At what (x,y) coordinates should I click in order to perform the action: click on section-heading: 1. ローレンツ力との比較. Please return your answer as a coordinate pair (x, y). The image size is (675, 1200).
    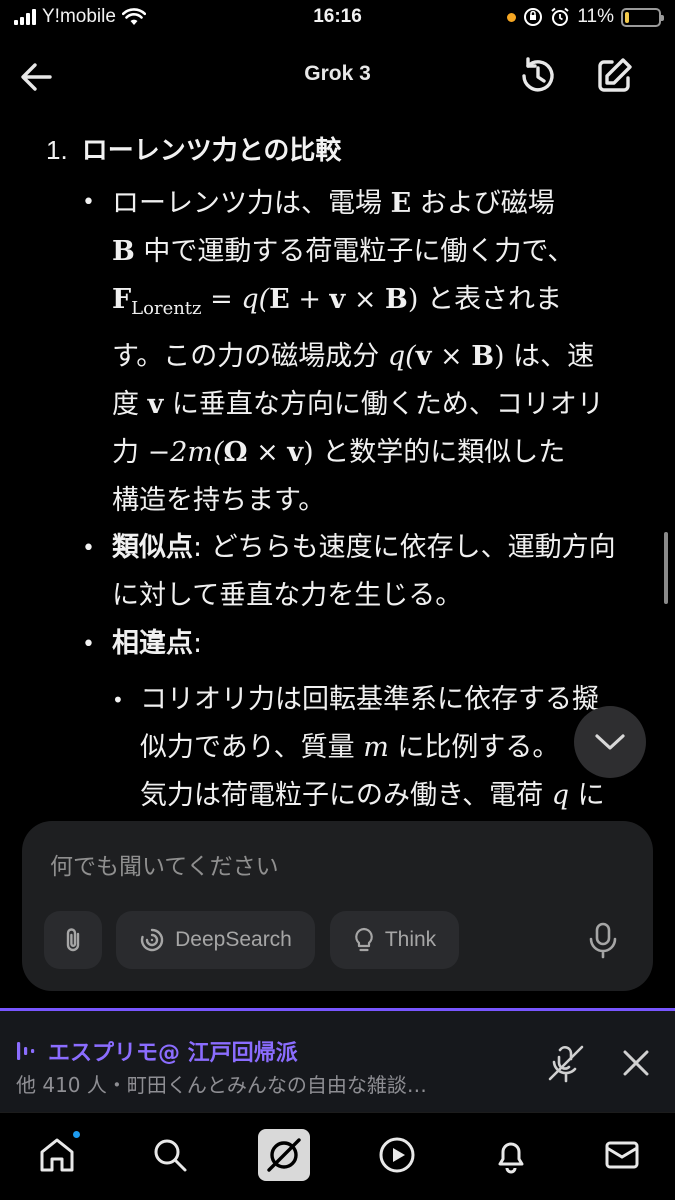
    Looking at the image, I should click on (193, 148).